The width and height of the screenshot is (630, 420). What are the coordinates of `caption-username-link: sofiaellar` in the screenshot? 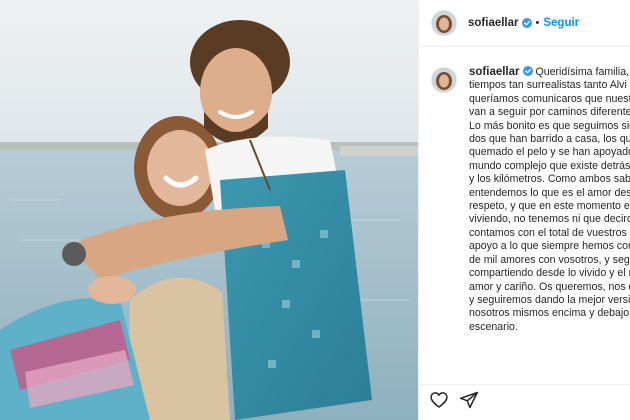 It's located at (494, 72).